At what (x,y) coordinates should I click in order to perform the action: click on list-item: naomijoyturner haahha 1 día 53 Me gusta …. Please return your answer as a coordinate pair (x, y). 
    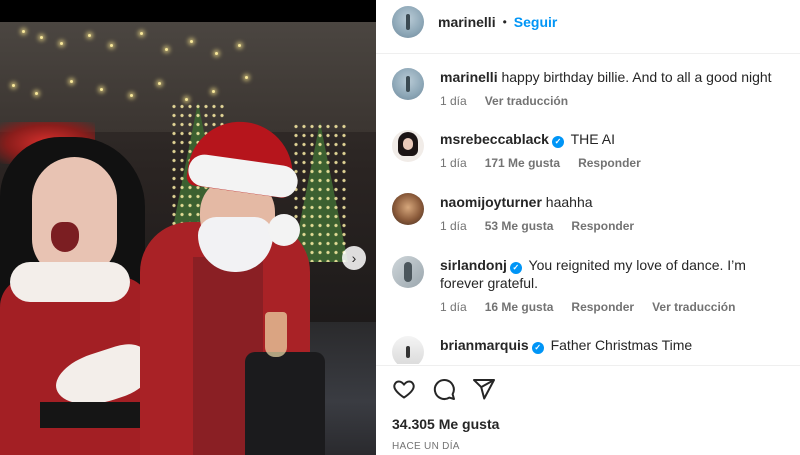
    Looking at the image, I should click on (592, 214).